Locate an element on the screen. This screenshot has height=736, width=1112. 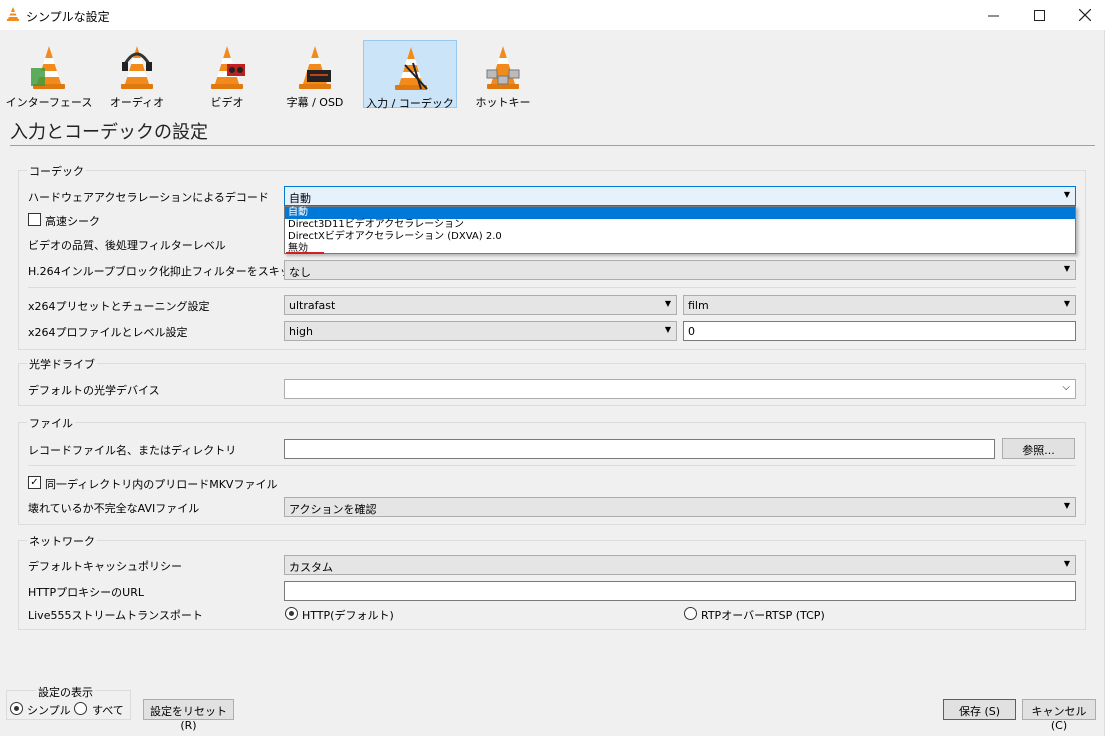
maximize-button is located at coordinates (1039, 15).